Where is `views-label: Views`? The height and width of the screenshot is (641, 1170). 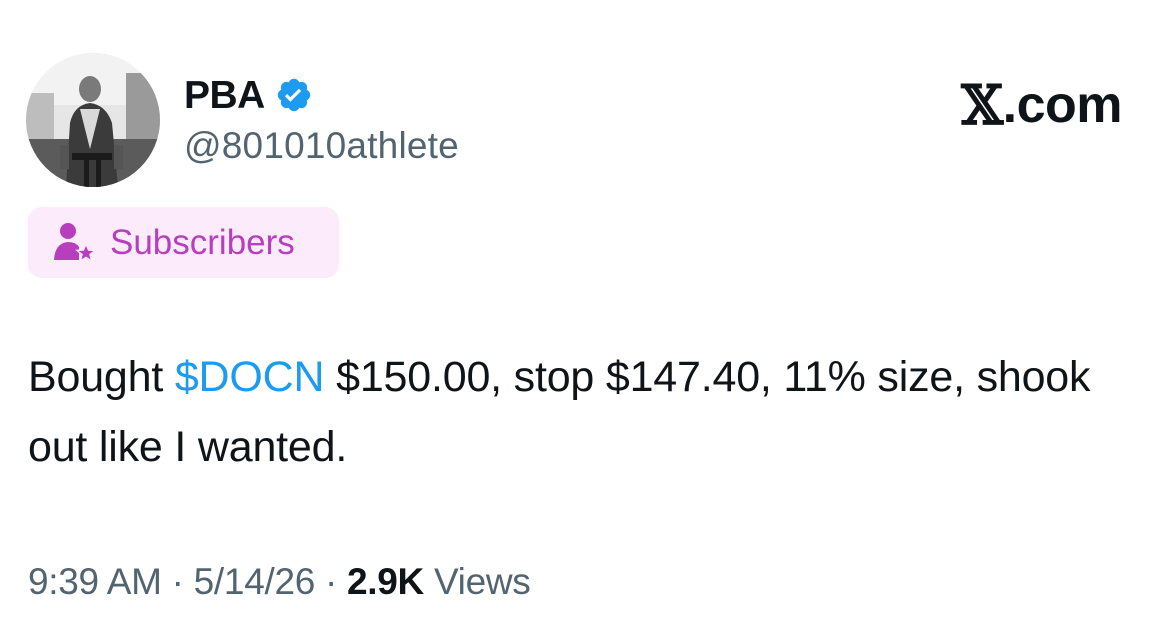
views-label: Views is located at coordinates (482, 581).